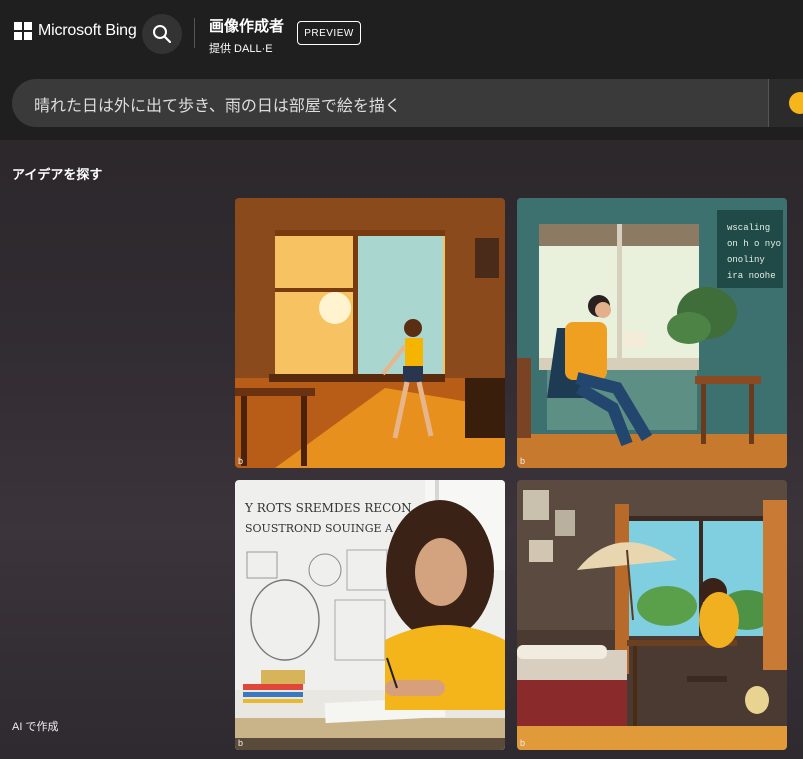 The width and height of the screenshot is (803, 759). What do you see at coordinates (329, 33) in the screenshot?
I see `preview-badge: PREVIEW` at bounding box center [329, 33].